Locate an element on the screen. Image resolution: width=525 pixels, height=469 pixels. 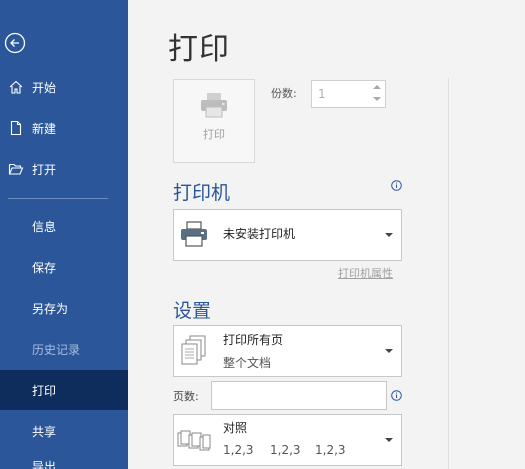
sidebar-item-label: 开始 is located at coordinates (44, 87).